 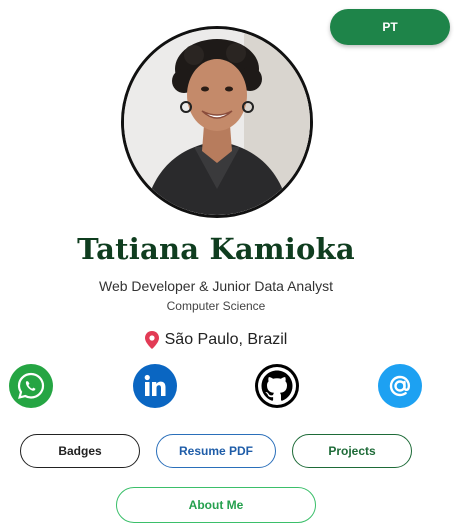 I want to click on at-icon, so click(x=400, y=386).